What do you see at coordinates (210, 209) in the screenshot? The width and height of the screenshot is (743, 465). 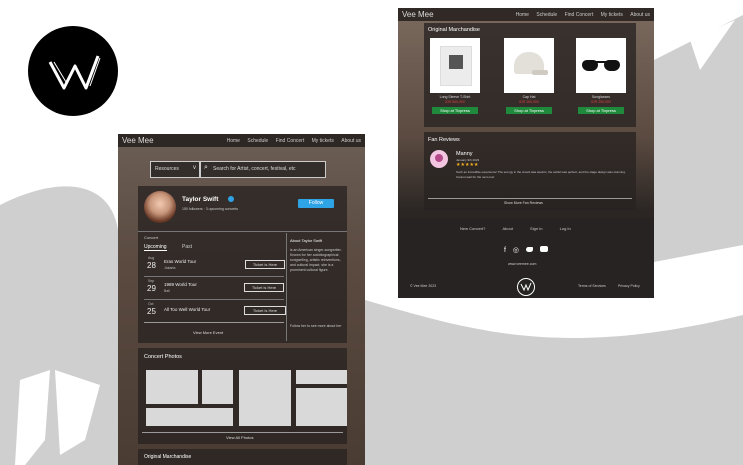 I see `artist-followers: 150 followers · 3 upcoming concerts` at bounding box center [210, 209].